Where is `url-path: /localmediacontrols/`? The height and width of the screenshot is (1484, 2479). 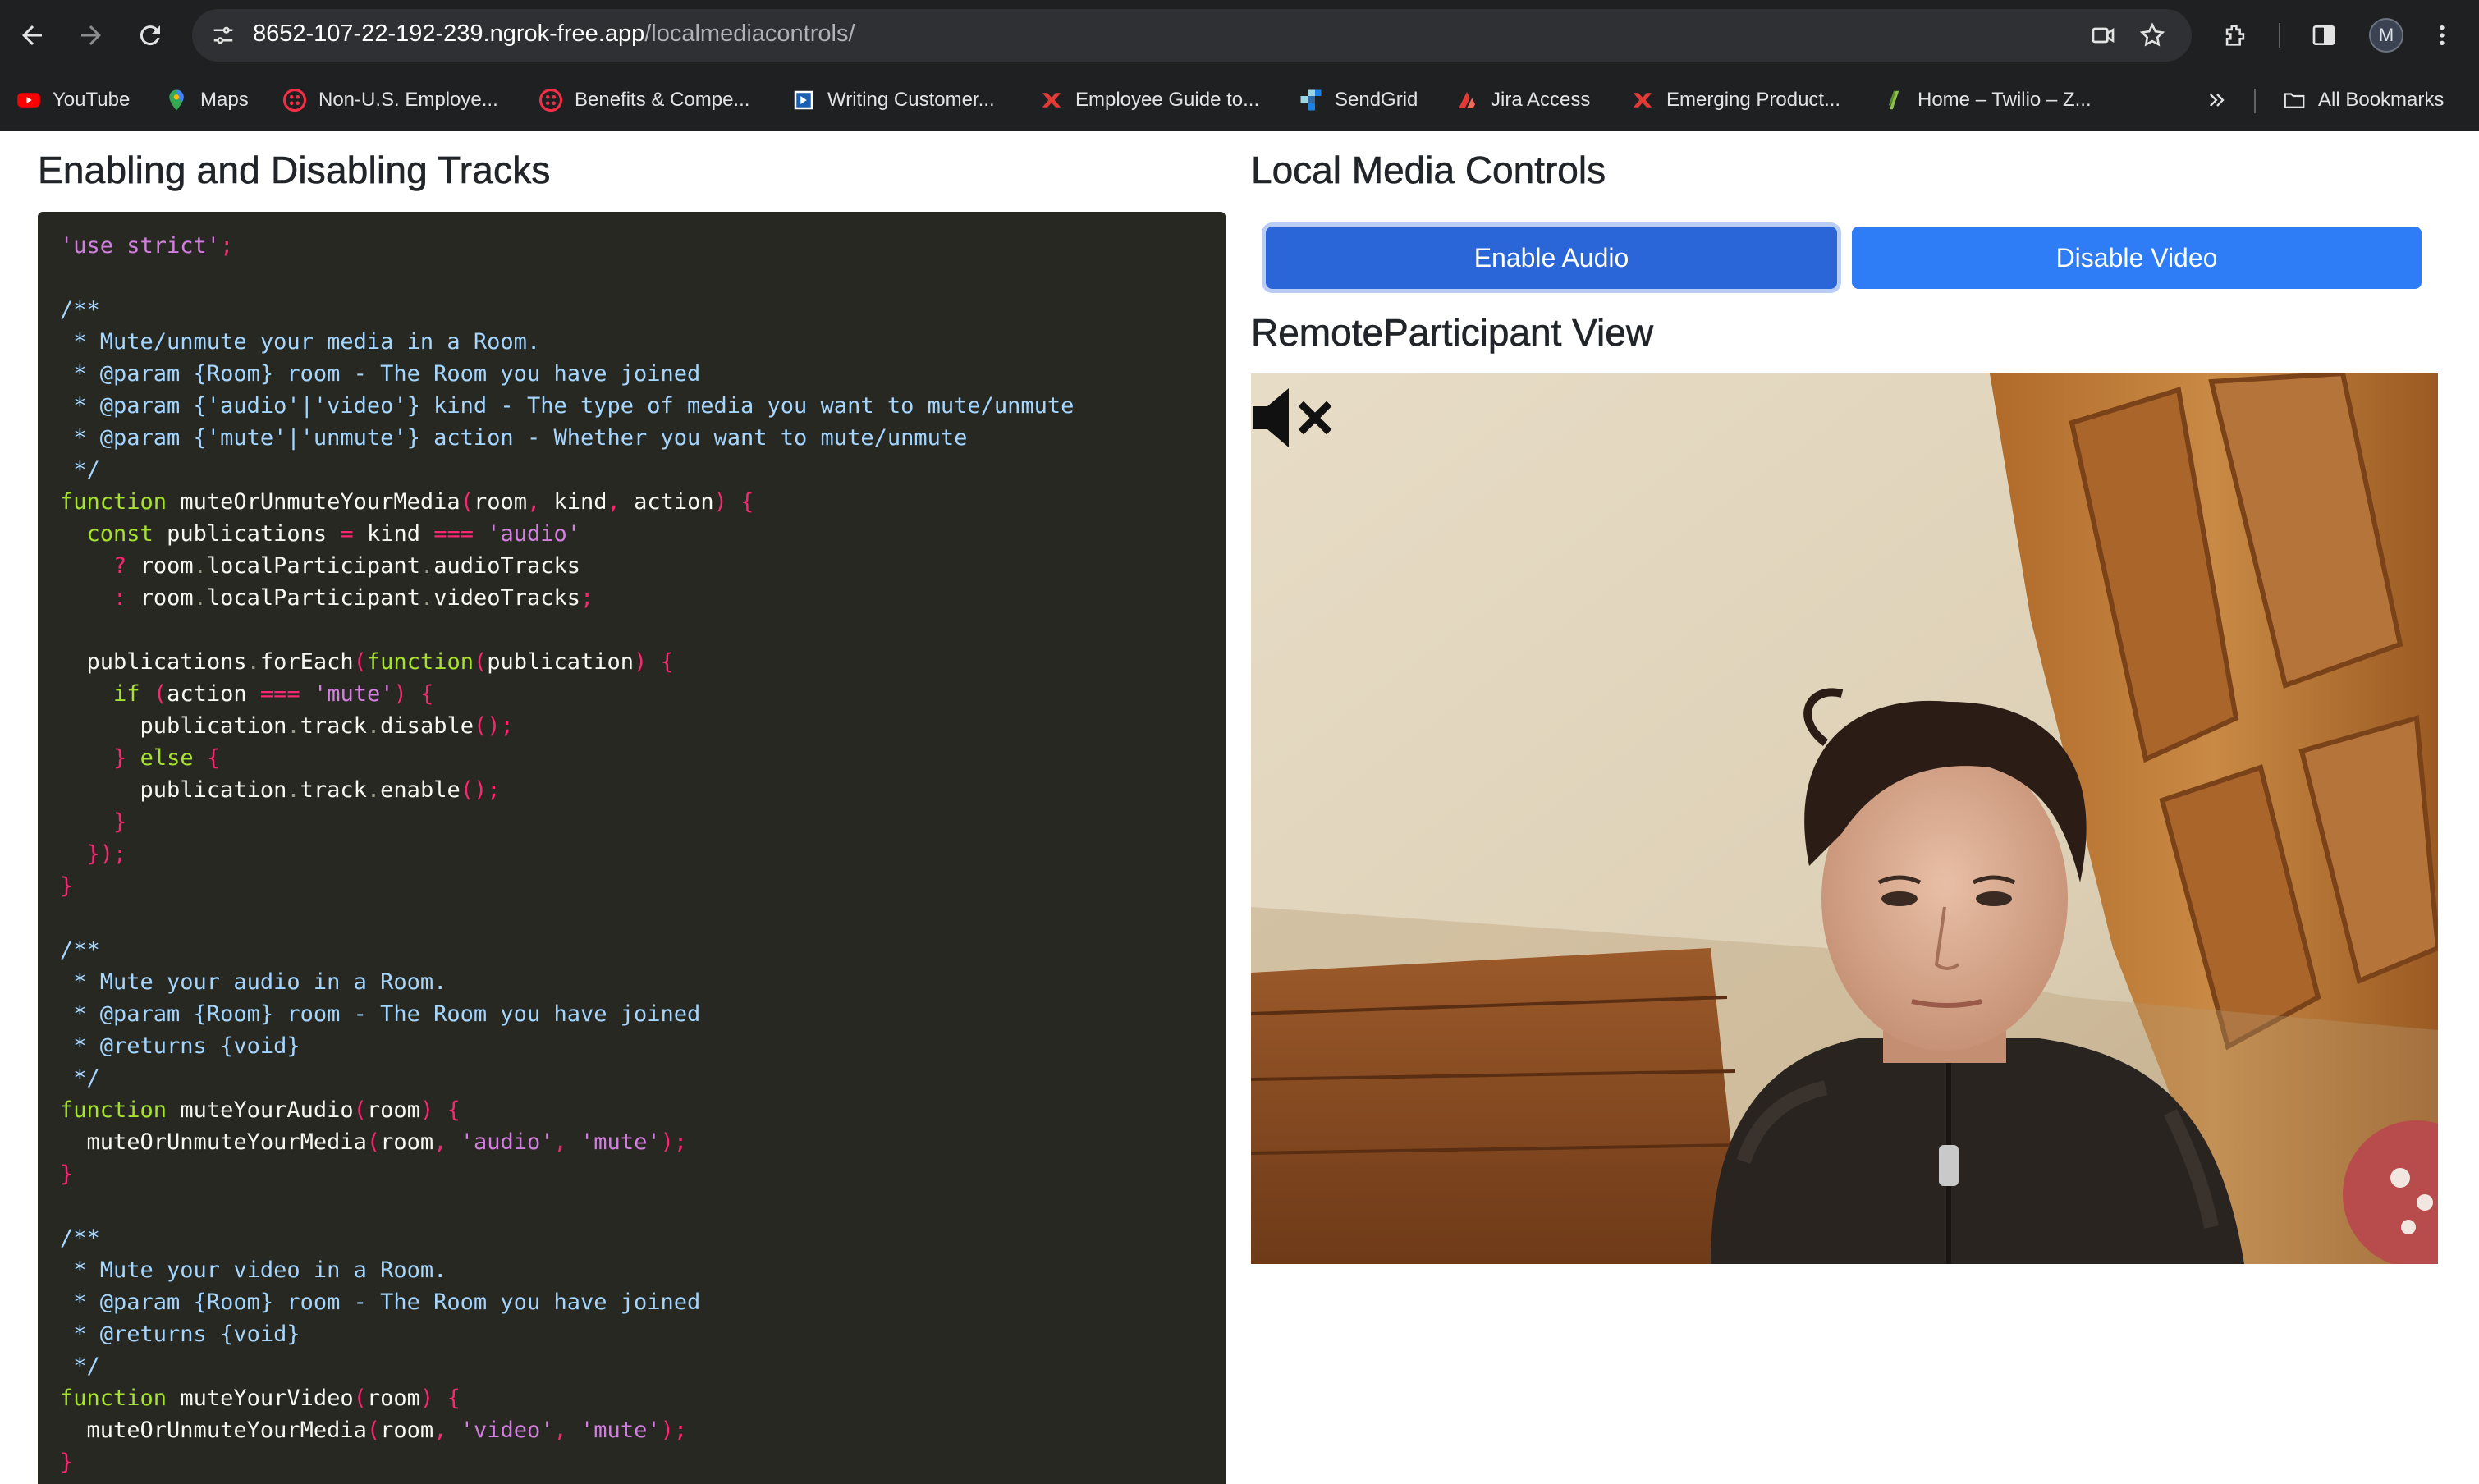 url-path: /localmediacontrols/ is located at coordinates (749, 34).